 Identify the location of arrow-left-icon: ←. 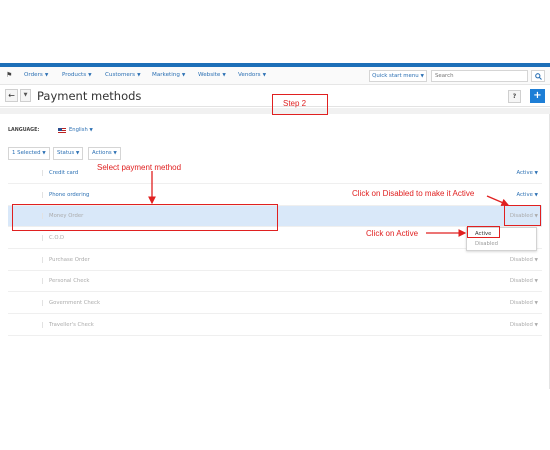
(11, 95).